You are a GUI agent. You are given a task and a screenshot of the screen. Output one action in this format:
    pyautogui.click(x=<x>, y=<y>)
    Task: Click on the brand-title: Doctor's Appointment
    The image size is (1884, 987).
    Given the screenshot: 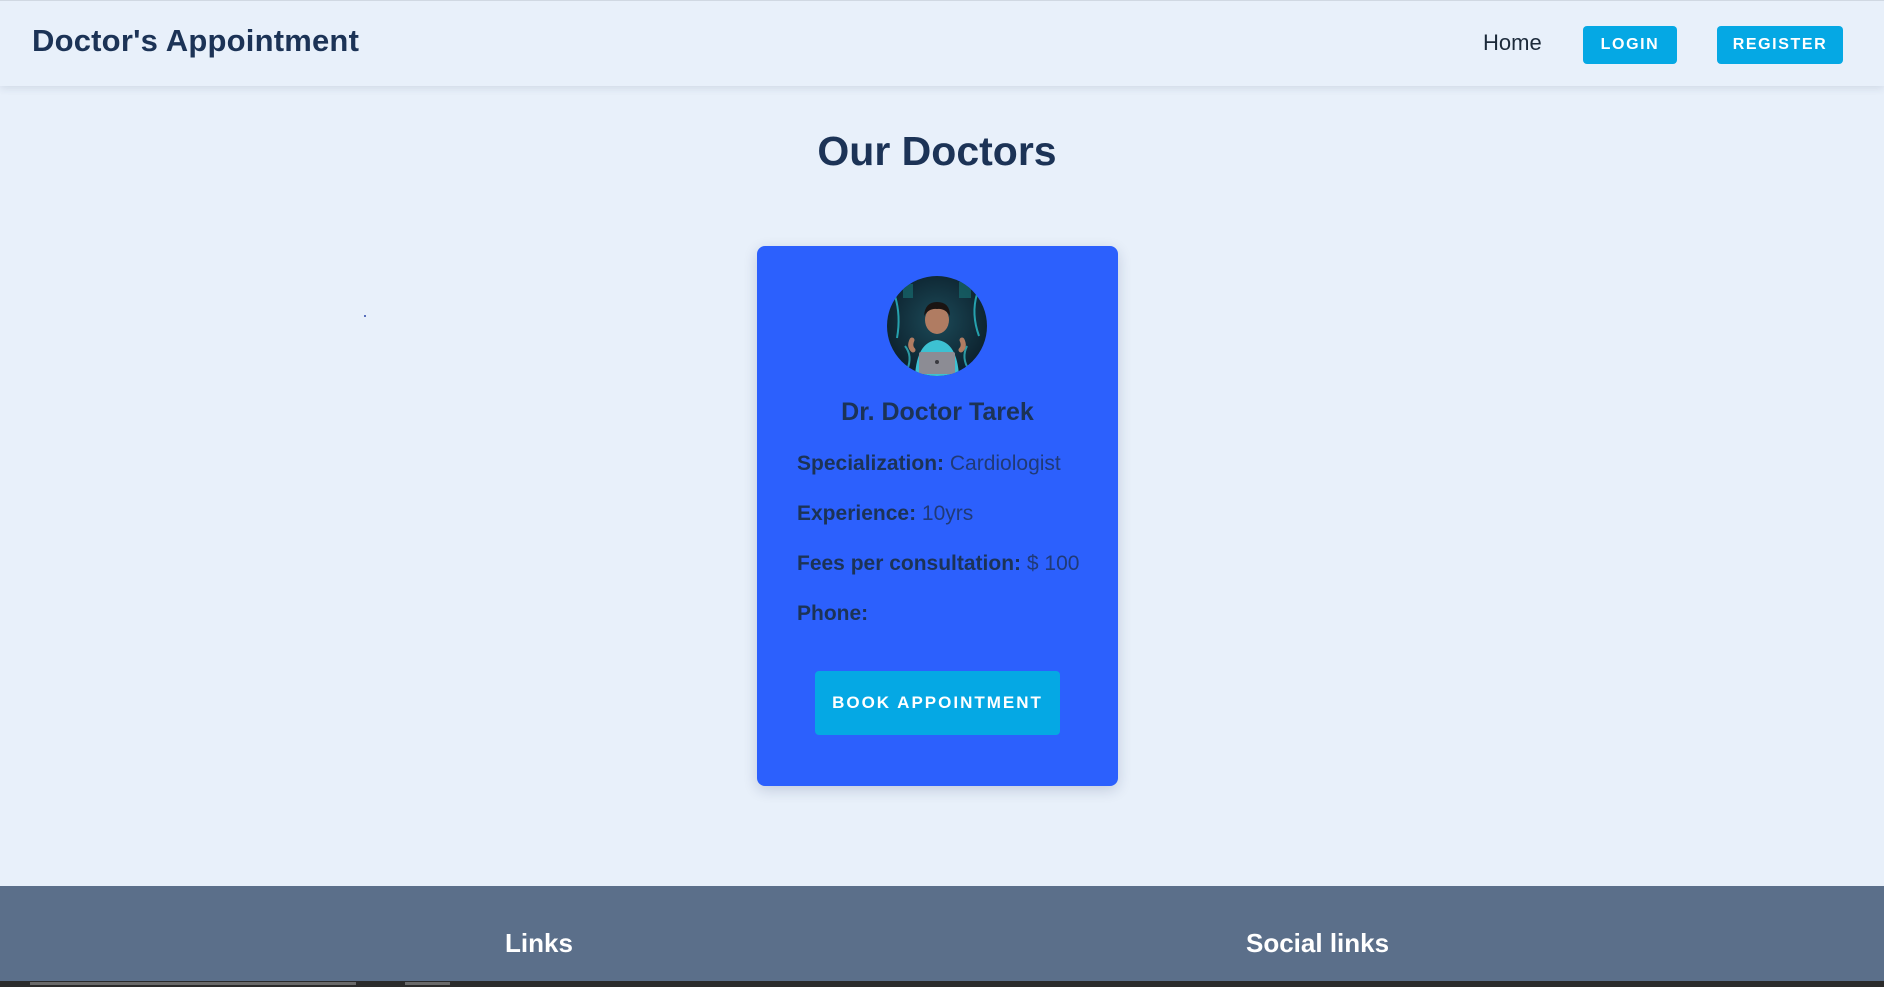 What is the action you would take?
    pyautogui.click(x=195, y=41)
    